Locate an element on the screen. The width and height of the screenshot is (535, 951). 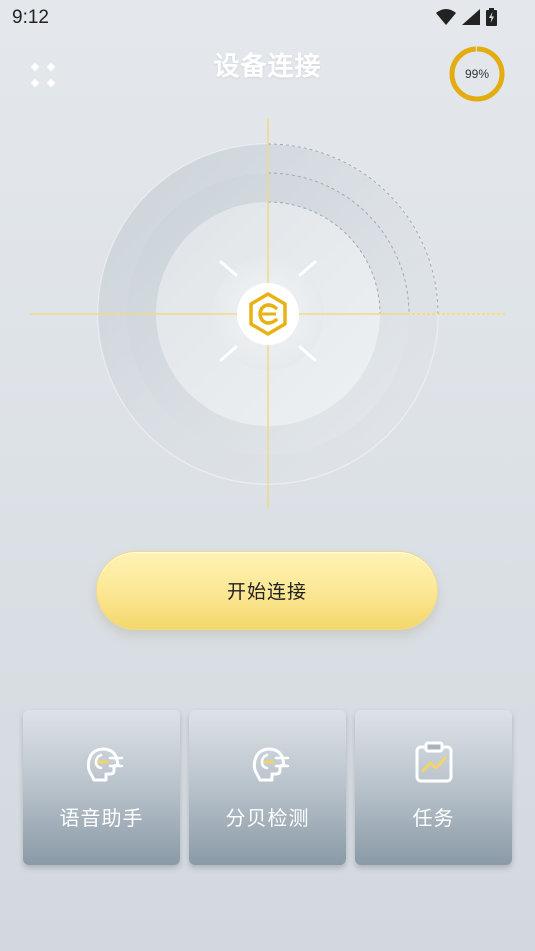
signal-icon is located at coordinates (471, 17).